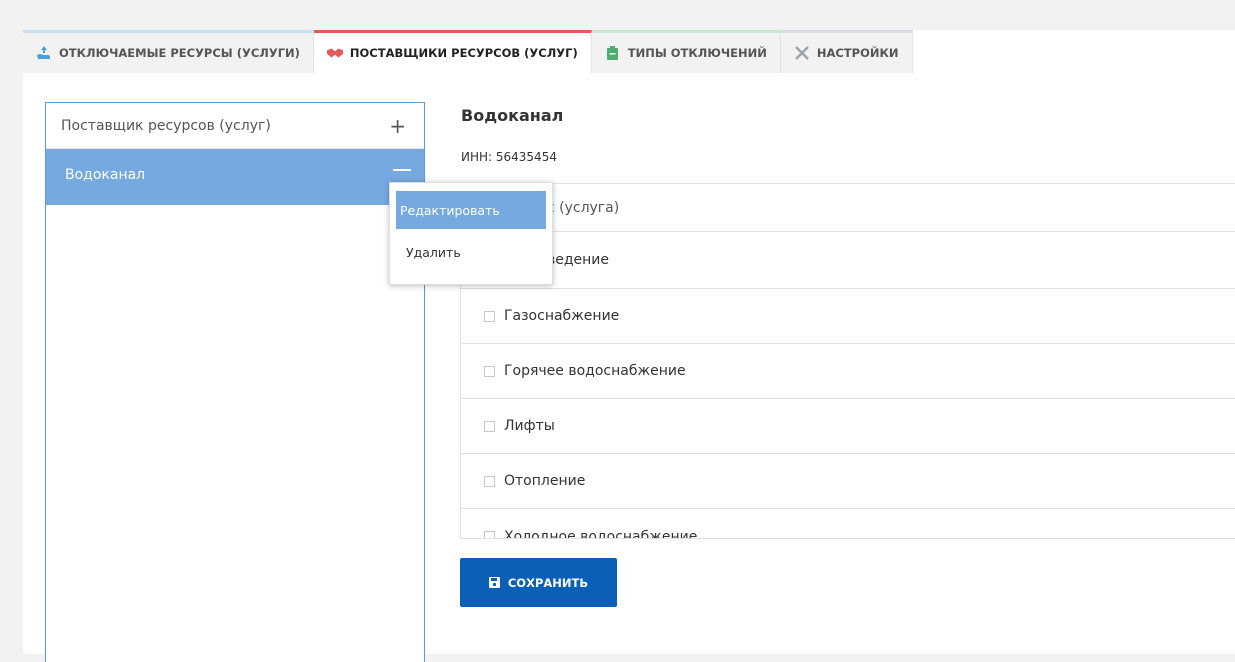 Image resolution: width=1235 pixels, height=662 pixels. What do you see at coordinates (463, 53) in the screenshot?
I see `tab-label: ПОСТАВЩИКИ РЕСУРСОВ (УСЛУГ)` at bounding box center [463, 53].